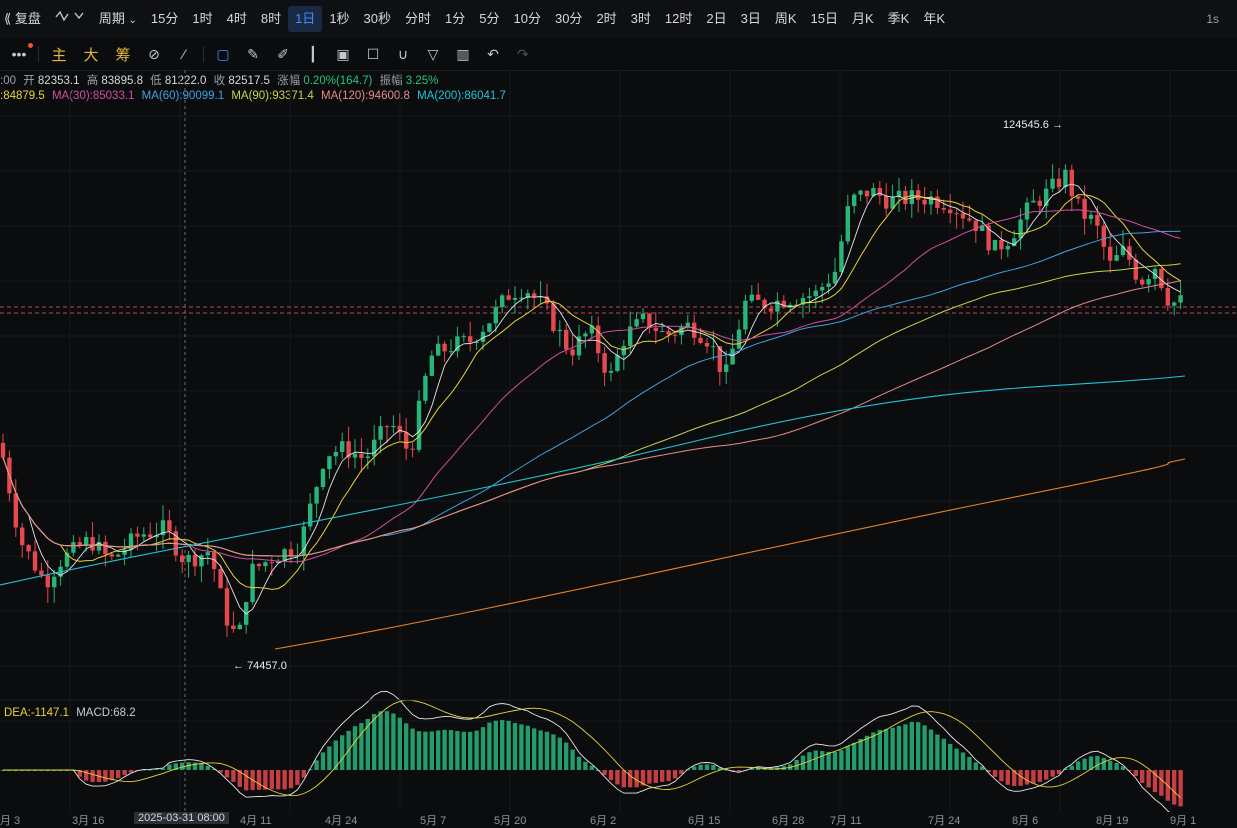  Describe the element at coordinates (305, 19) in the screenshot. I see `tf-1d: 1日` at that location.